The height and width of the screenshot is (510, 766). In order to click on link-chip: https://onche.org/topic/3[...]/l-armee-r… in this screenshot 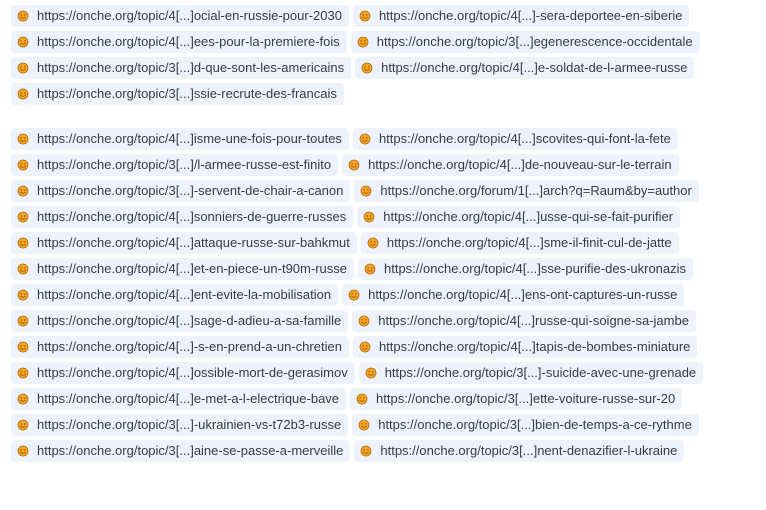, I will do `click(175, 165)`.